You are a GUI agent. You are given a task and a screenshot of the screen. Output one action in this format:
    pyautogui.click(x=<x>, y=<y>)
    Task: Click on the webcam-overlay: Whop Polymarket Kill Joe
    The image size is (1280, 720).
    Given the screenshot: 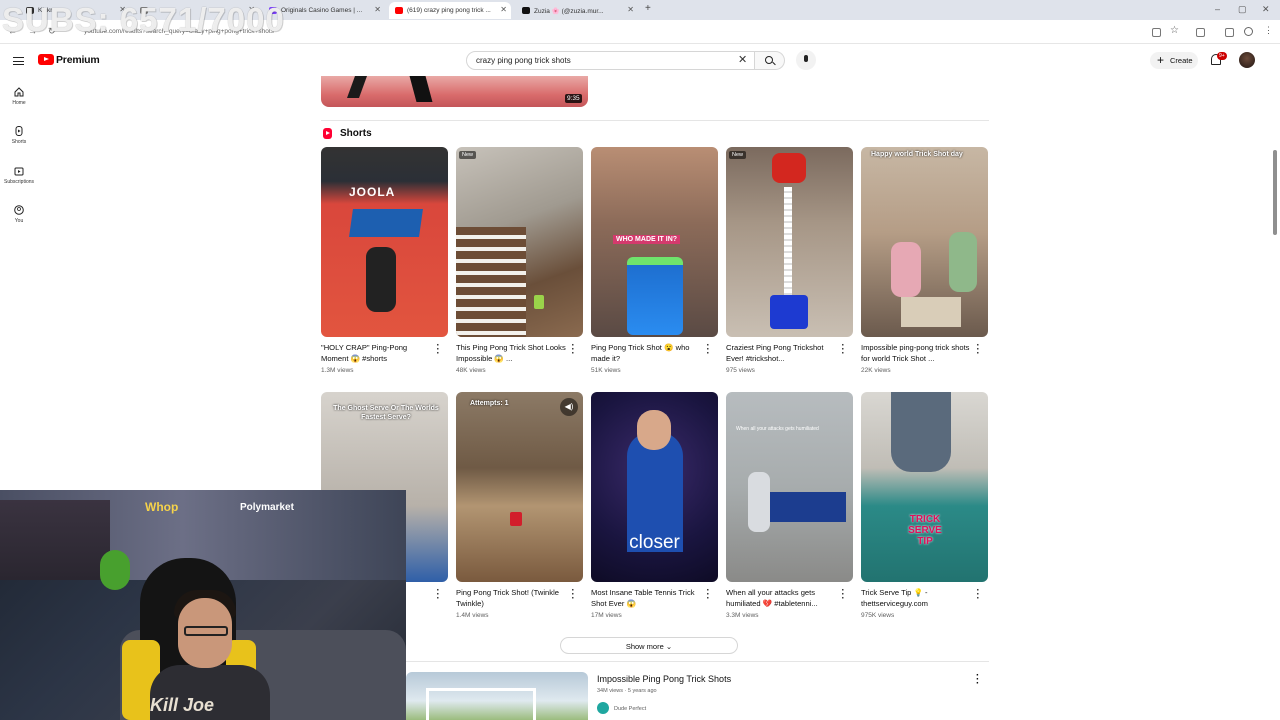 What is the action you would take?
    pyautogui.click(x=203, y=605)
    